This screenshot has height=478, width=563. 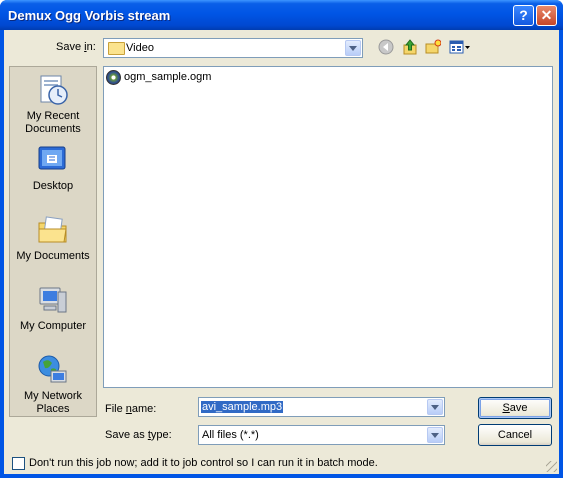 What do you see at coordinates (89, 15) in the screenshot?
I see `window-title: Demux Ogg Vorbis stream` at bounding box center [89, 15].